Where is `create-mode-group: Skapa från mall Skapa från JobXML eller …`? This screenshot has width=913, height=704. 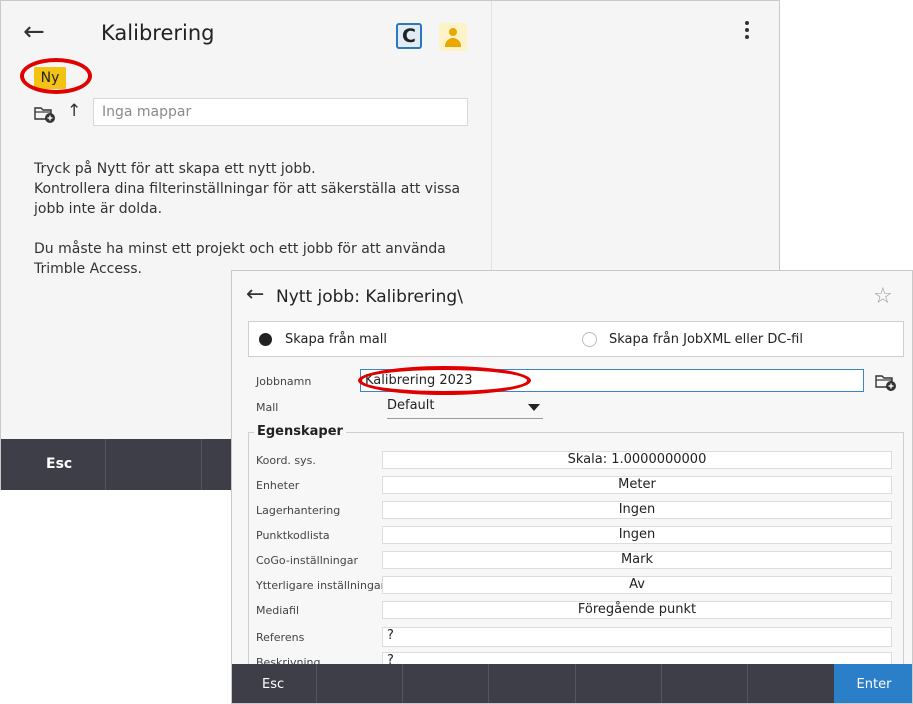 create-mode-group: Skapa från mall Skapa från JobXML eller … is located at coordinates (576, 339).